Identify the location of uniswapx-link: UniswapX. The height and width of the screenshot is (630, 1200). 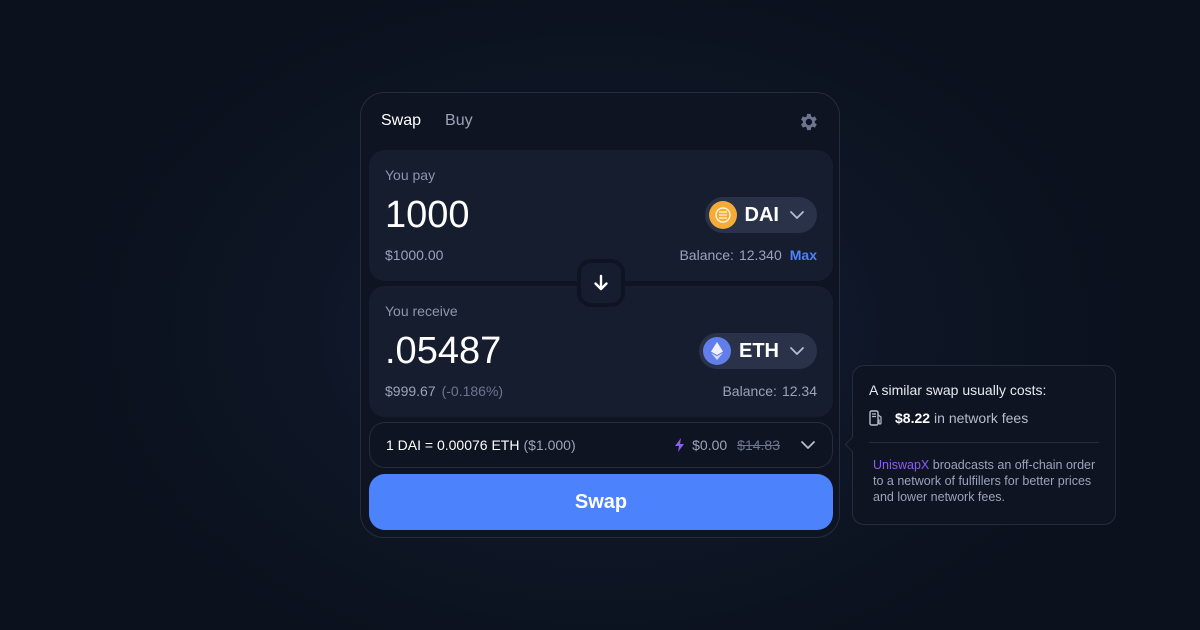
(901, 465).